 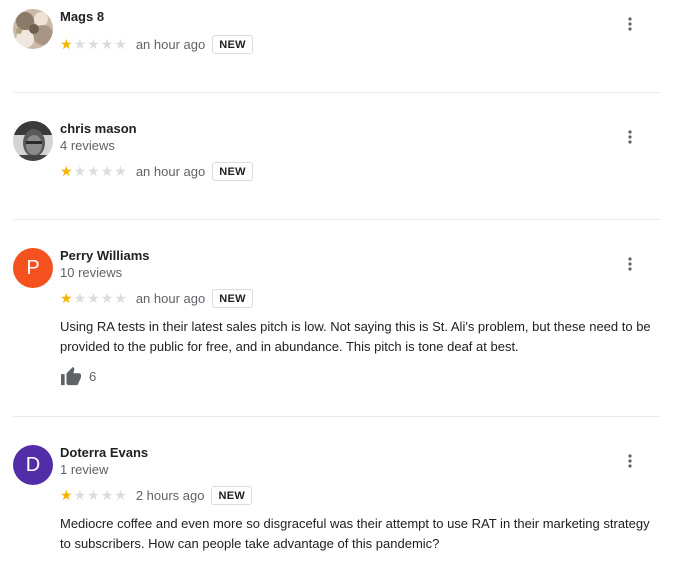 I want to click on like-button: 6, so click(x=78, y=376).